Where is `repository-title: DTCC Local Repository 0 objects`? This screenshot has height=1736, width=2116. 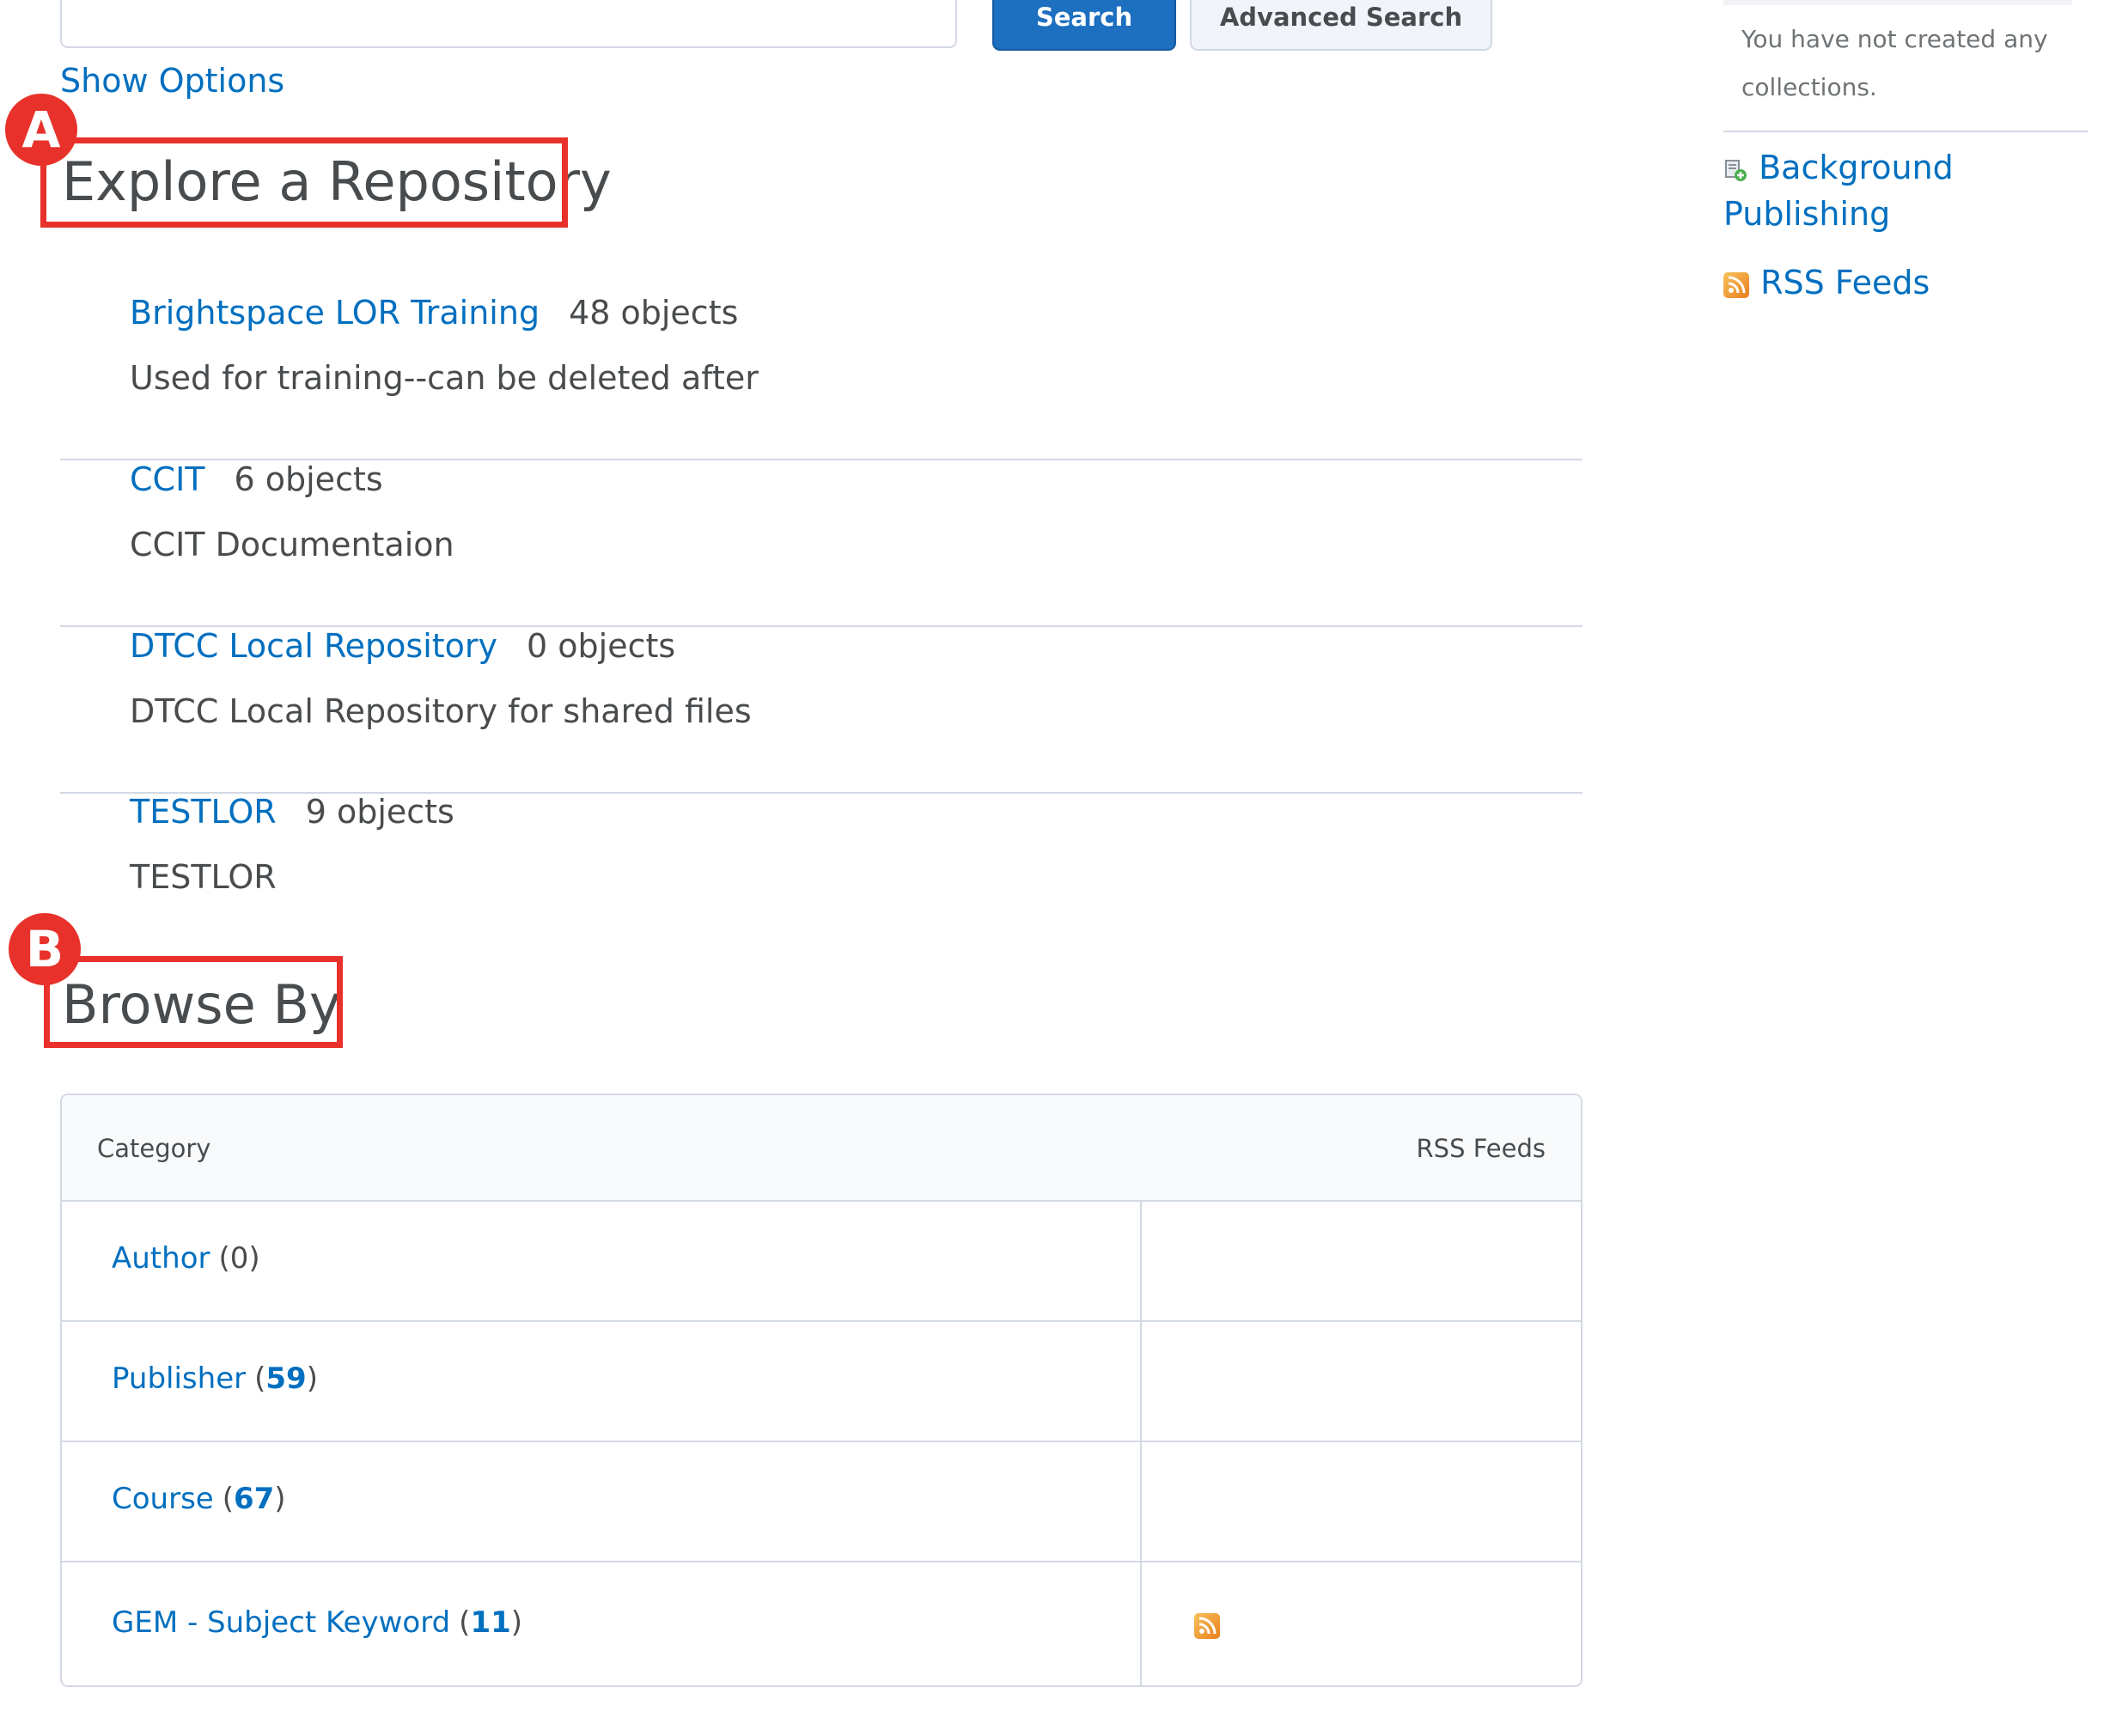 repository-title: DTCC Local Repository 0 objects is located at coordinates (402, 646).